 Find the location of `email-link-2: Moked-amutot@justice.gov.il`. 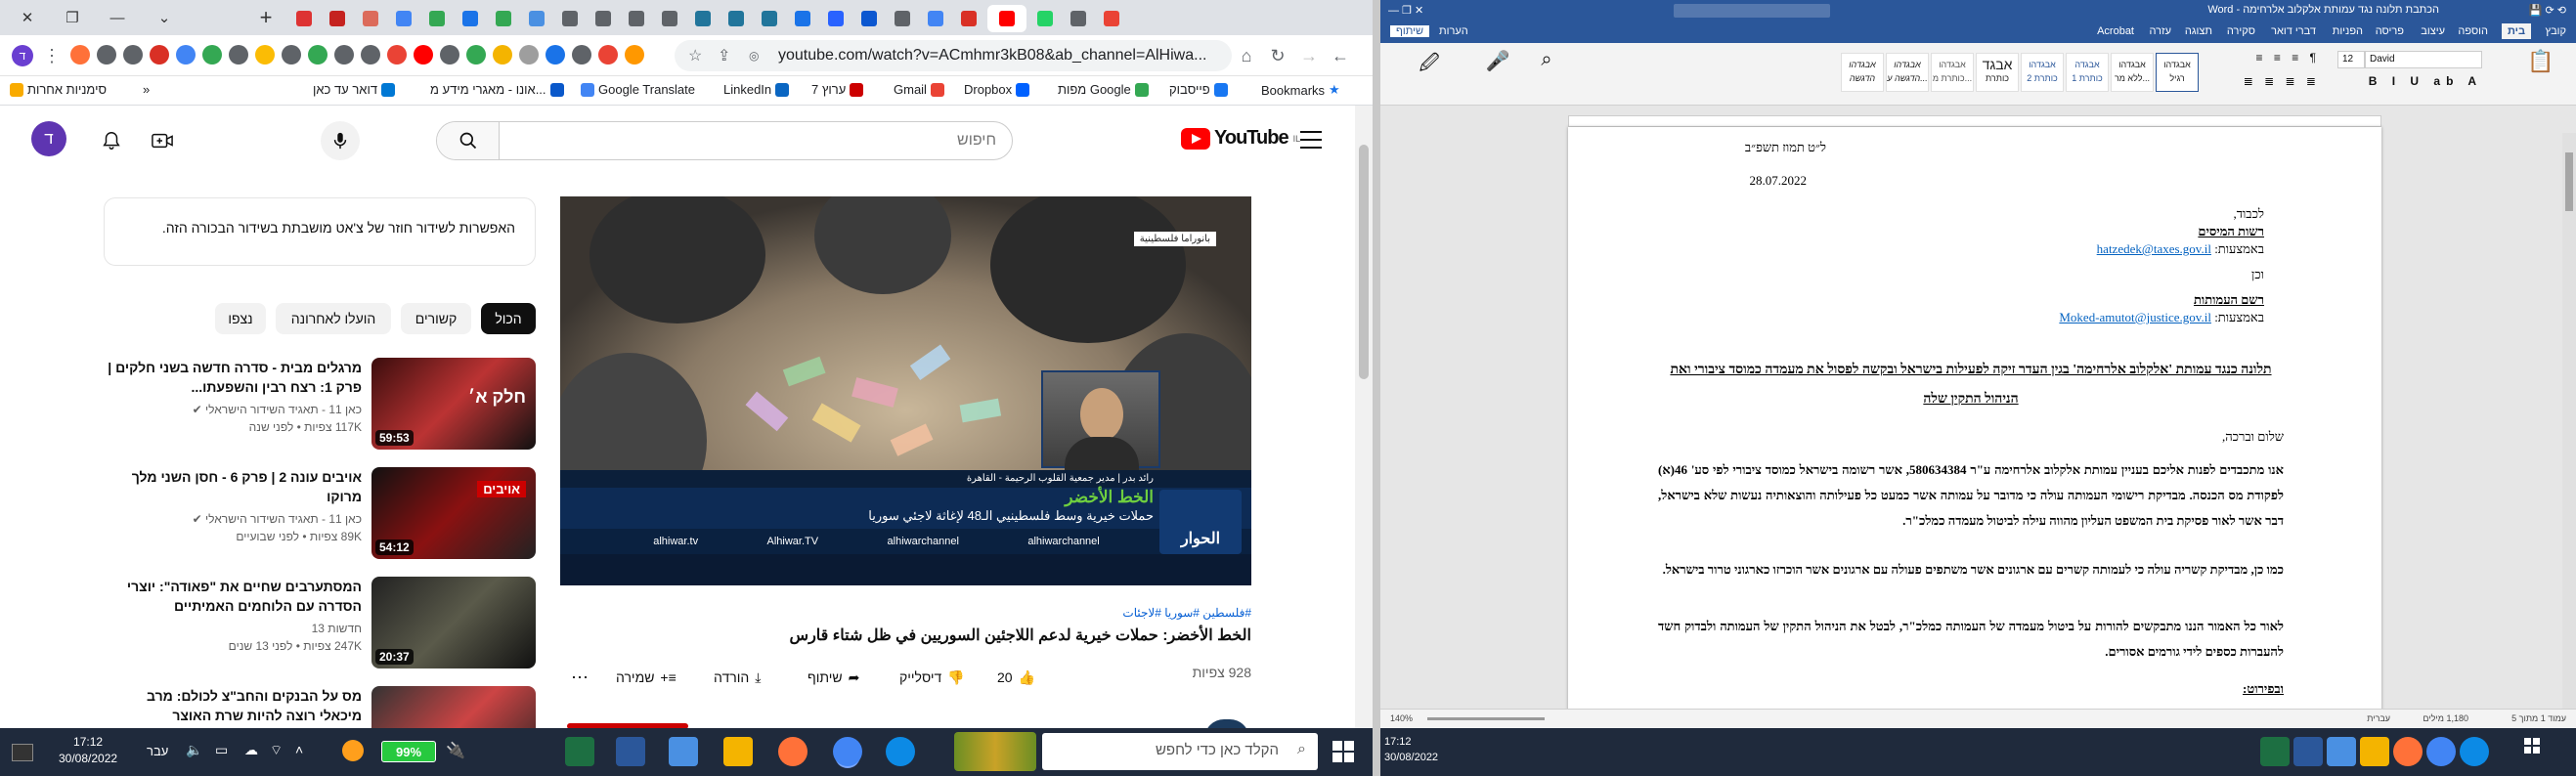

email-link-2: Moked-amutot@justice.gov.il is located at coordinates (2135, 317).